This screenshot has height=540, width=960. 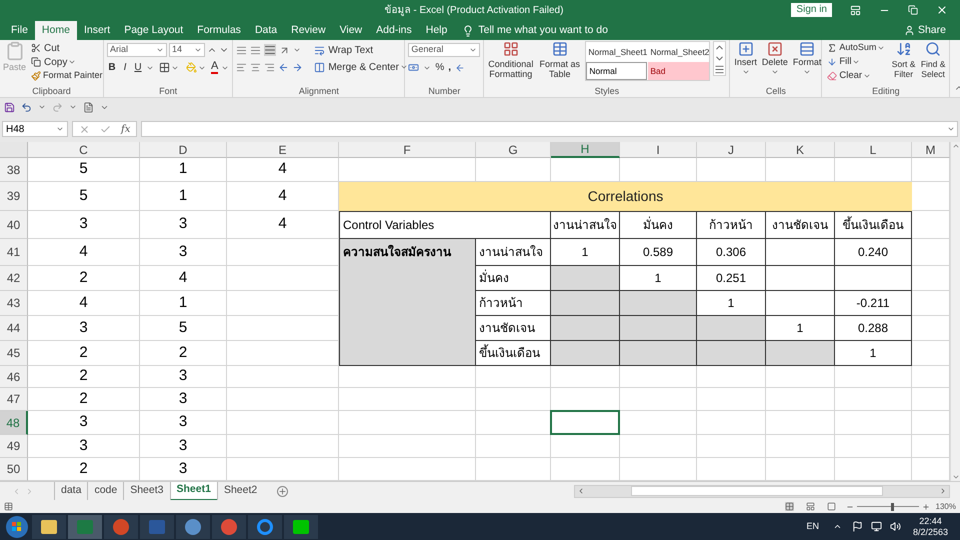 I want to click on clock: 22:44 8/2/2563, so click(x=930, y=527).